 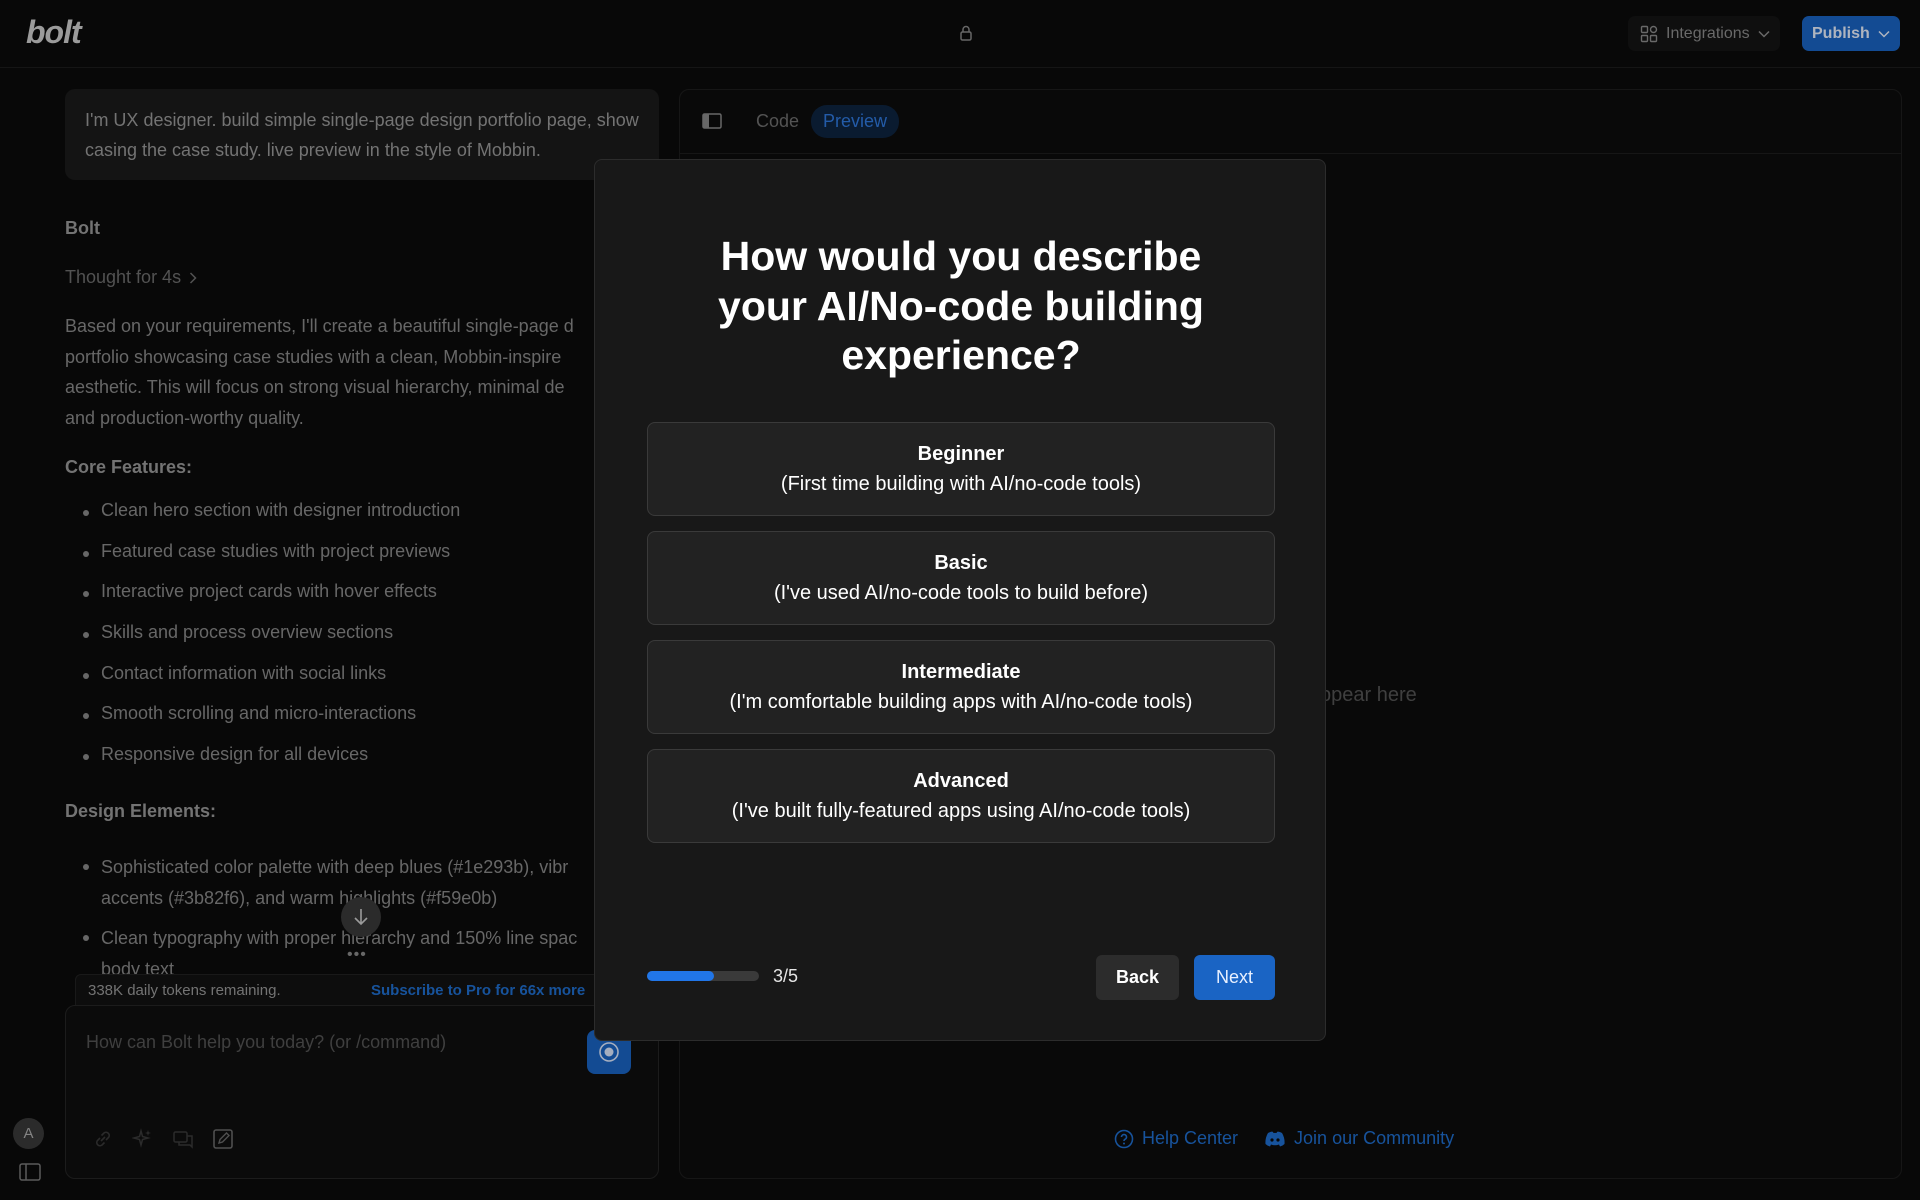 I want to click on option-title: Basic, so click(x=961, y=563).